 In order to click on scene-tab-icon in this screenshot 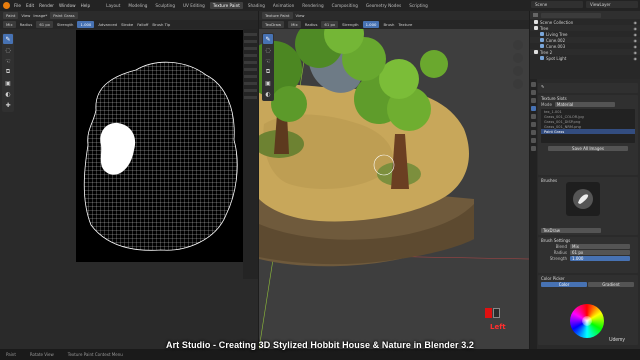, I will do `click(533, 116)`.